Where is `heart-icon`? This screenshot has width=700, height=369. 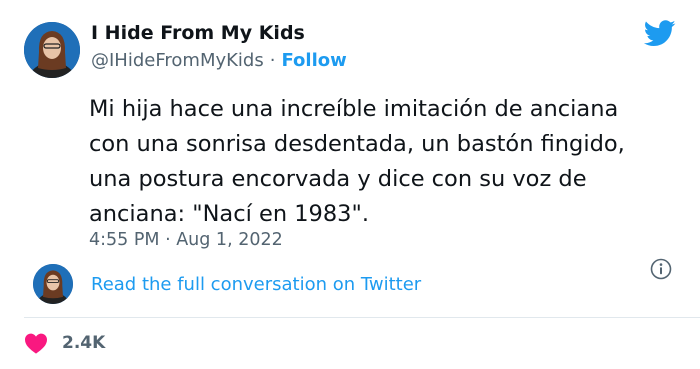
heart-icon is located at coordinates (36, 343).